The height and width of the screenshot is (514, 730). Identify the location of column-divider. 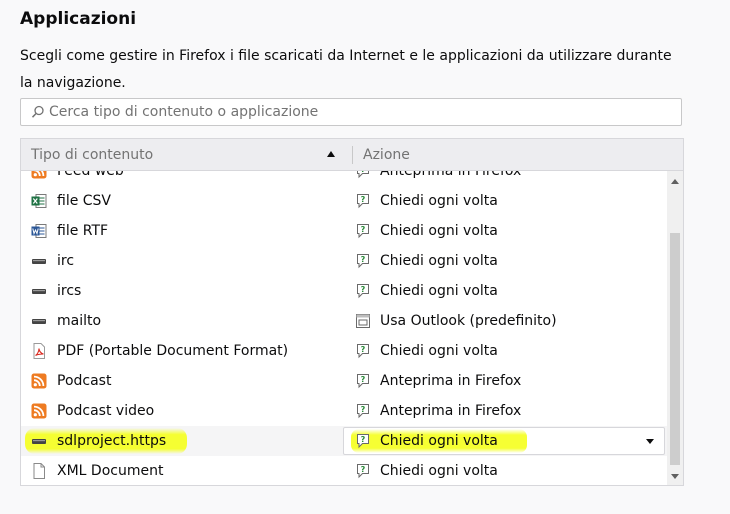
(352, 155).